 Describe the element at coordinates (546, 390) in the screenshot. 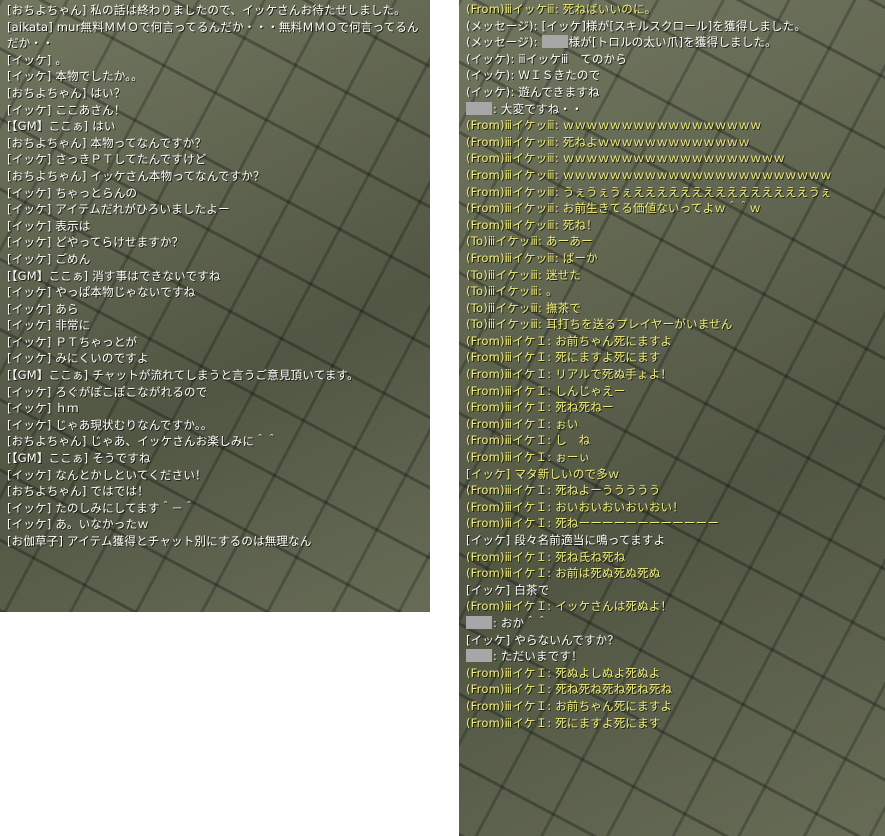

I see `chat-line-text: (From)ⅲイケＩ: しんじゃえー` at that location.